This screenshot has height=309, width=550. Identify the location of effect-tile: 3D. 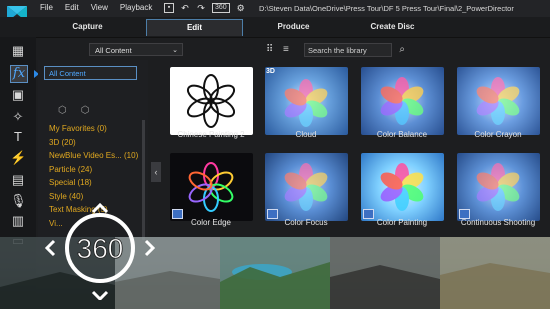
(306, 101).